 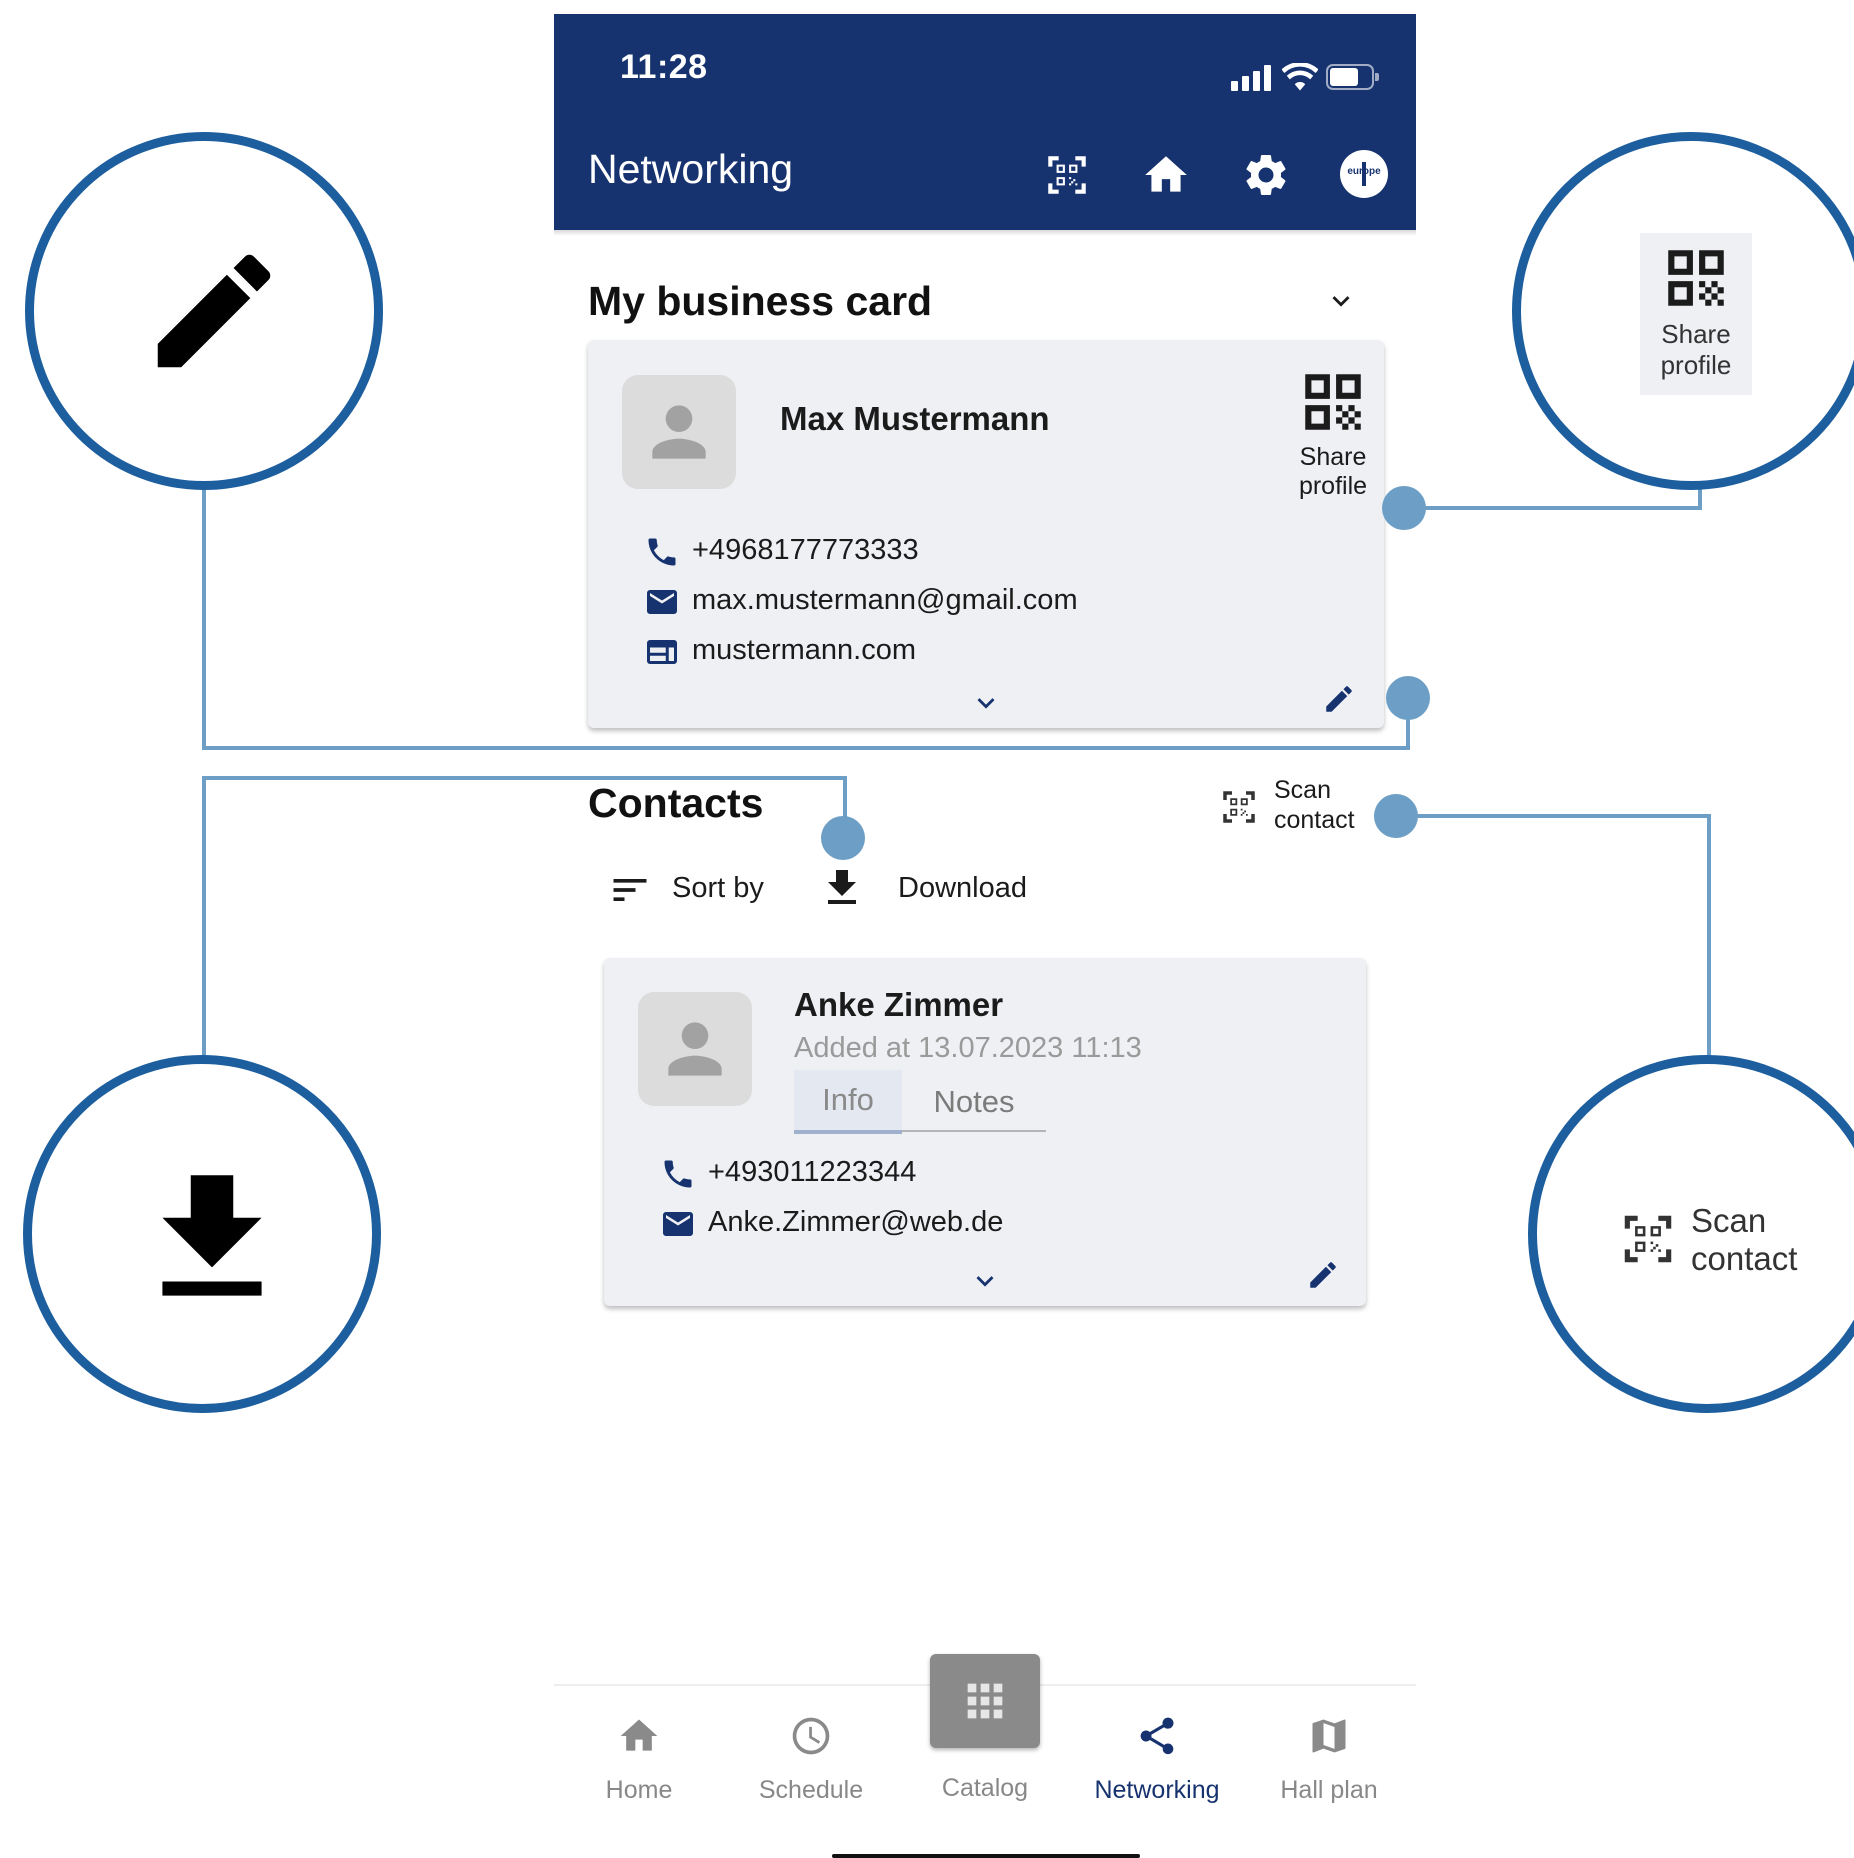 What do you see at coordinates (856, 1222) in the screenshot?
I see `contact-email: Anke.Zimmer@web.de` at bounding box center [856, 1222].